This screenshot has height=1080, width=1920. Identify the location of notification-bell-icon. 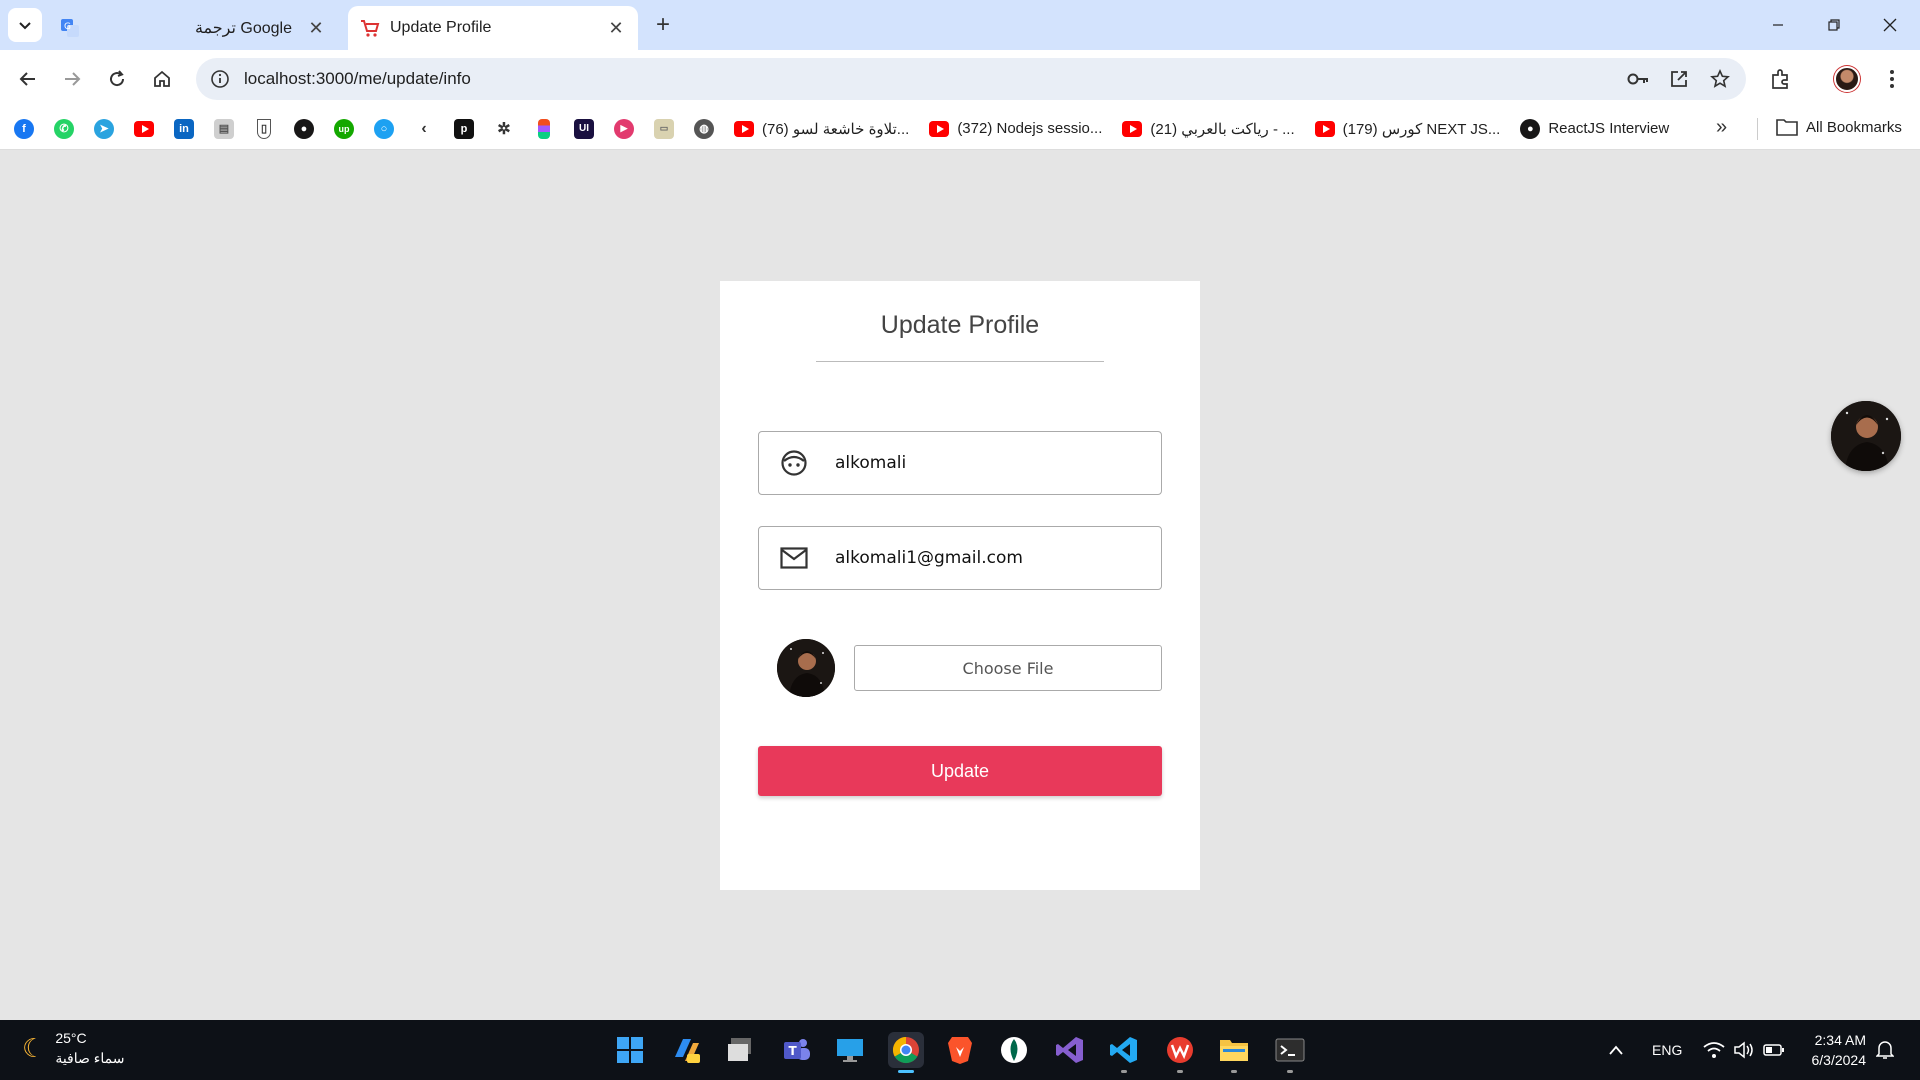
(1885, 1050).